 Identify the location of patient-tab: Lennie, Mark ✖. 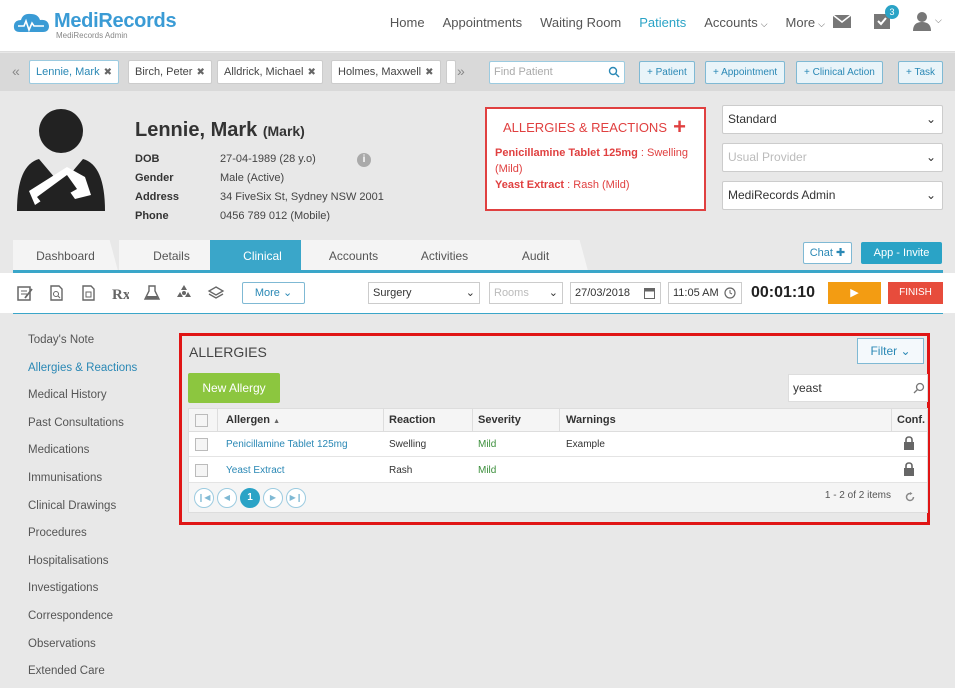
(74, 72).